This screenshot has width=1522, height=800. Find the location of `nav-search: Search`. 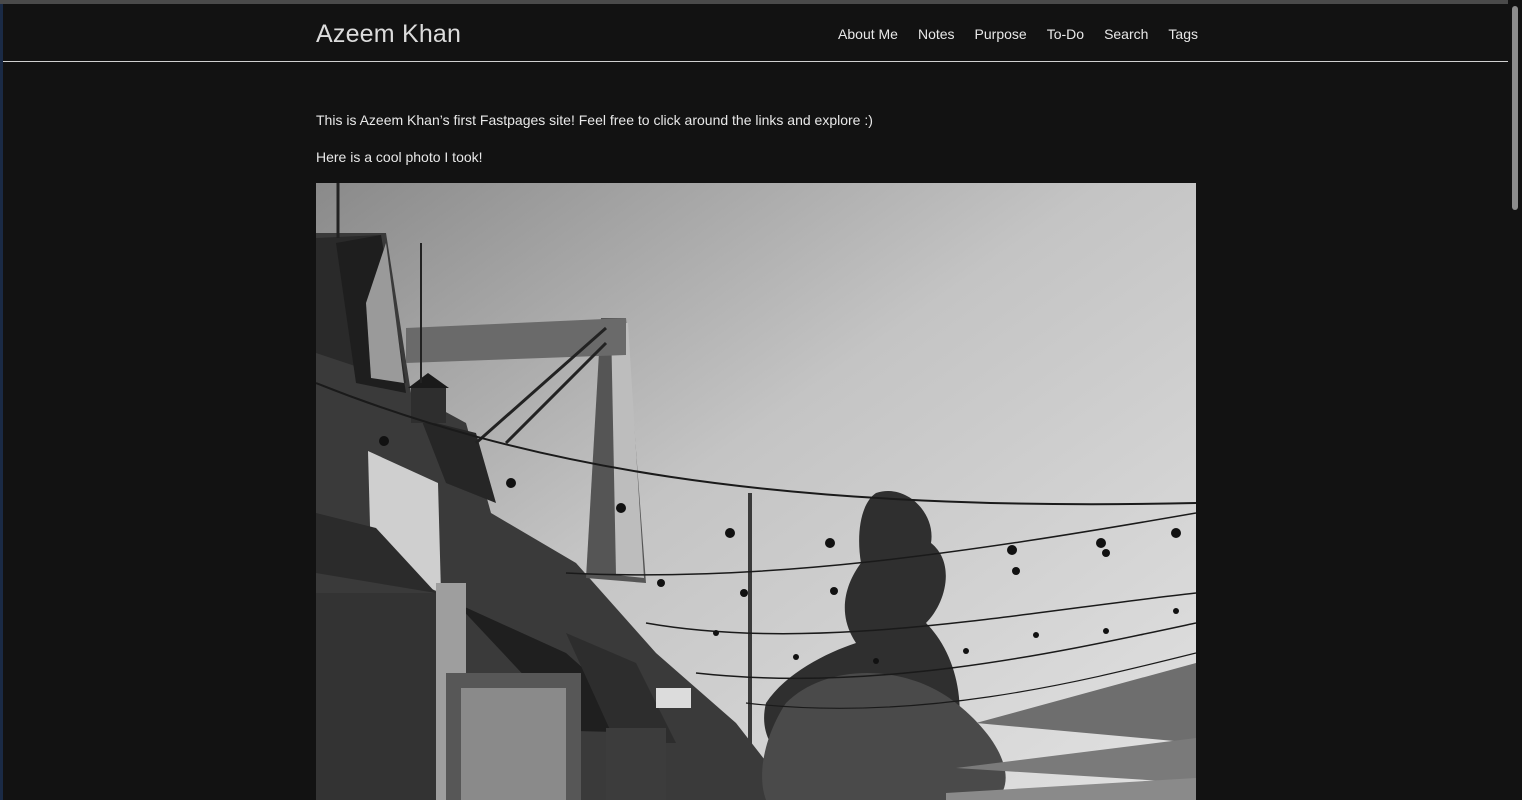

nav-search: Search is located at coordinates (1126, 34).